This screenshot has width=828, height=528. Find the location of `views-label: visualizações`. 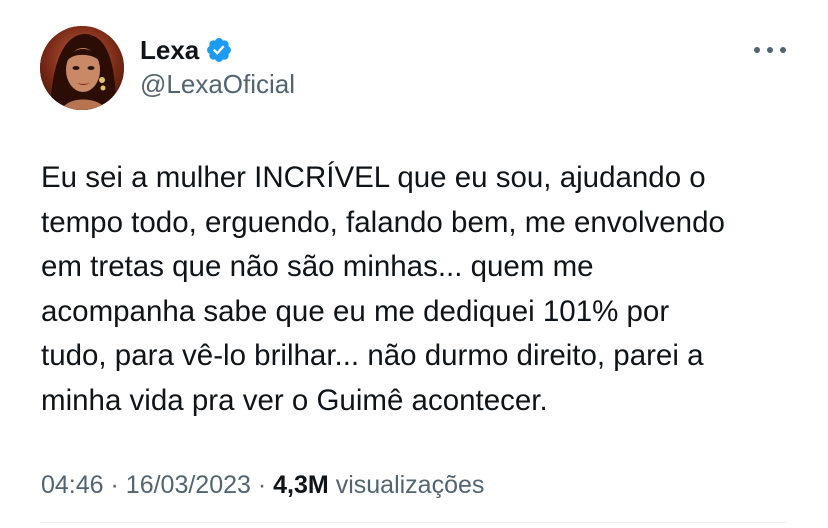

views-label: visualizações is located at coordinates (410, 485).